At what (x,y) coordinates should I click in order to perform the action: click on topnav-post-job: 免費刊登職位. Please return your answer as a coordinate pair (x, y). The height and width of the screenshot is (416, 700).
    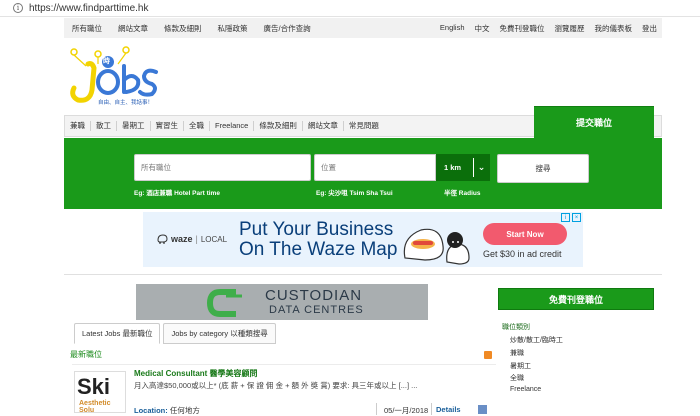
    Looking at the image, I should click on (522, 28).